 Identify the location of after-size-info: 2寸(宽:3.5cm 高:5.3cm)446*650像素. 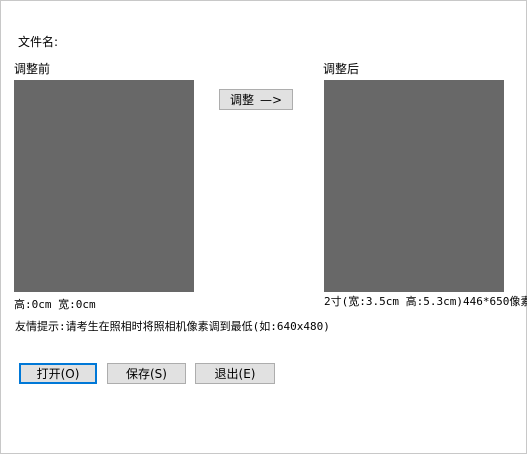
(425, 301).